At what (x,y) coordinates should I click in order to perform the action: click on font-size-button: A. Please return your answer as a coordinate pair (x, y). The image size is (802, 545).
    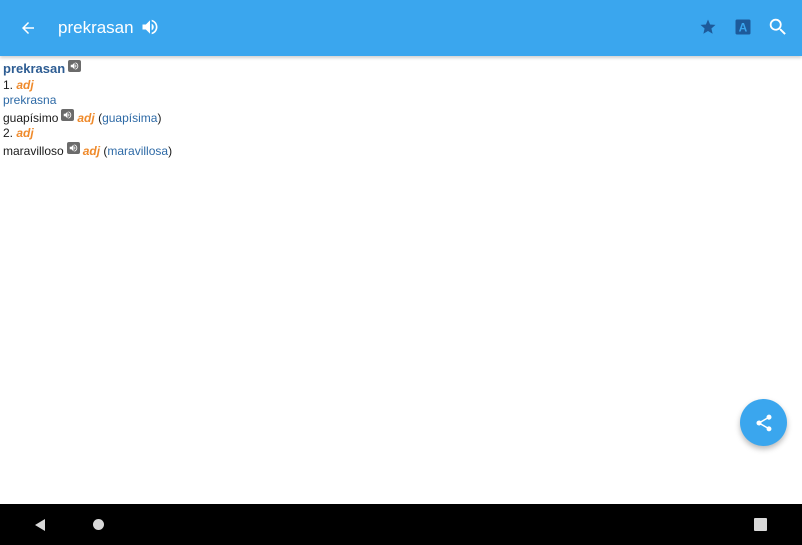
    Looking at the image, I should click on (743, 27).